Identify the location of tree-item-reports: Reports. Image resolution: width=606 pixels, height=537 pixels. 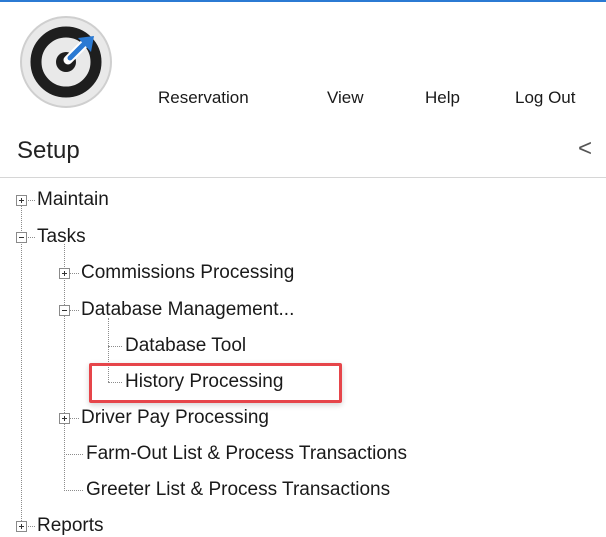
(70, 526).